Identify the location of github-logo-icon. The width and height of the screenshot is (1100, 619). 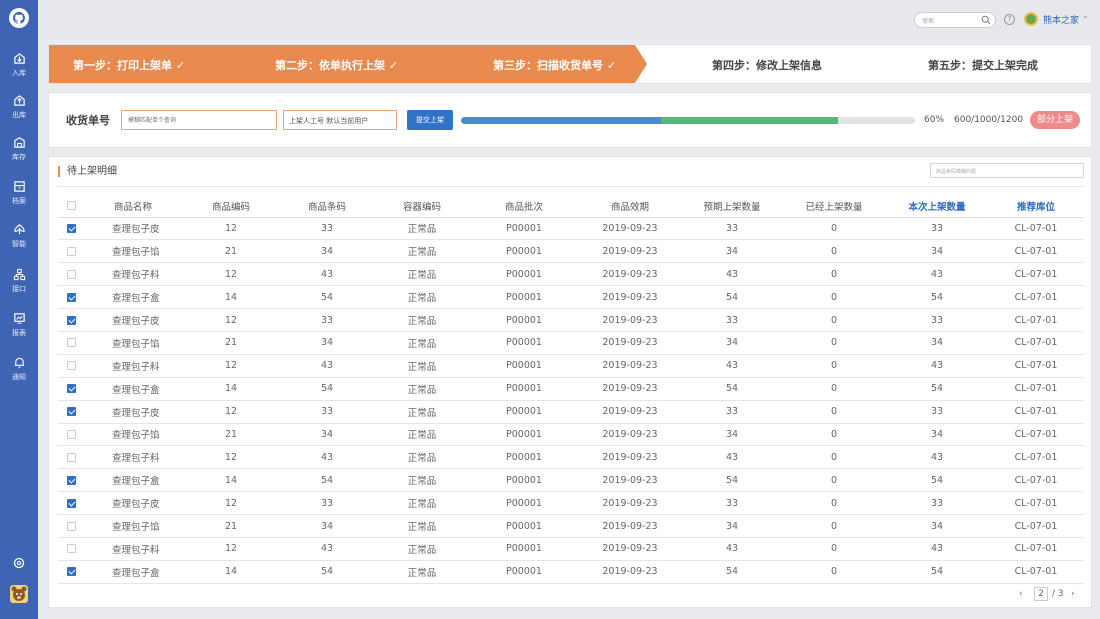
(19, 18).